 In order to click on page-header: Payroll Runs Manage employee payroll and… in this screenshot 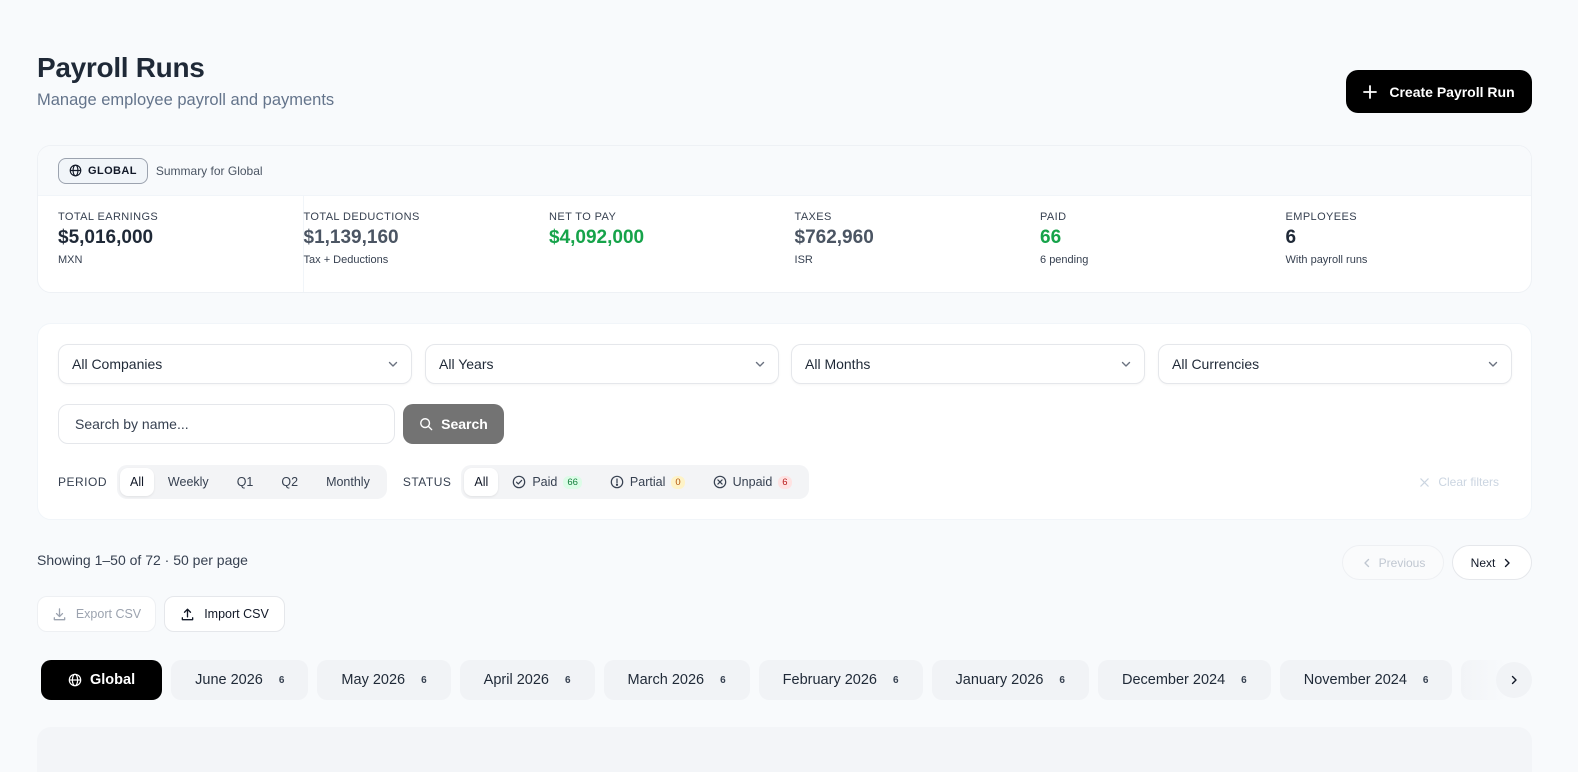, I will do `click(185, 81)`.